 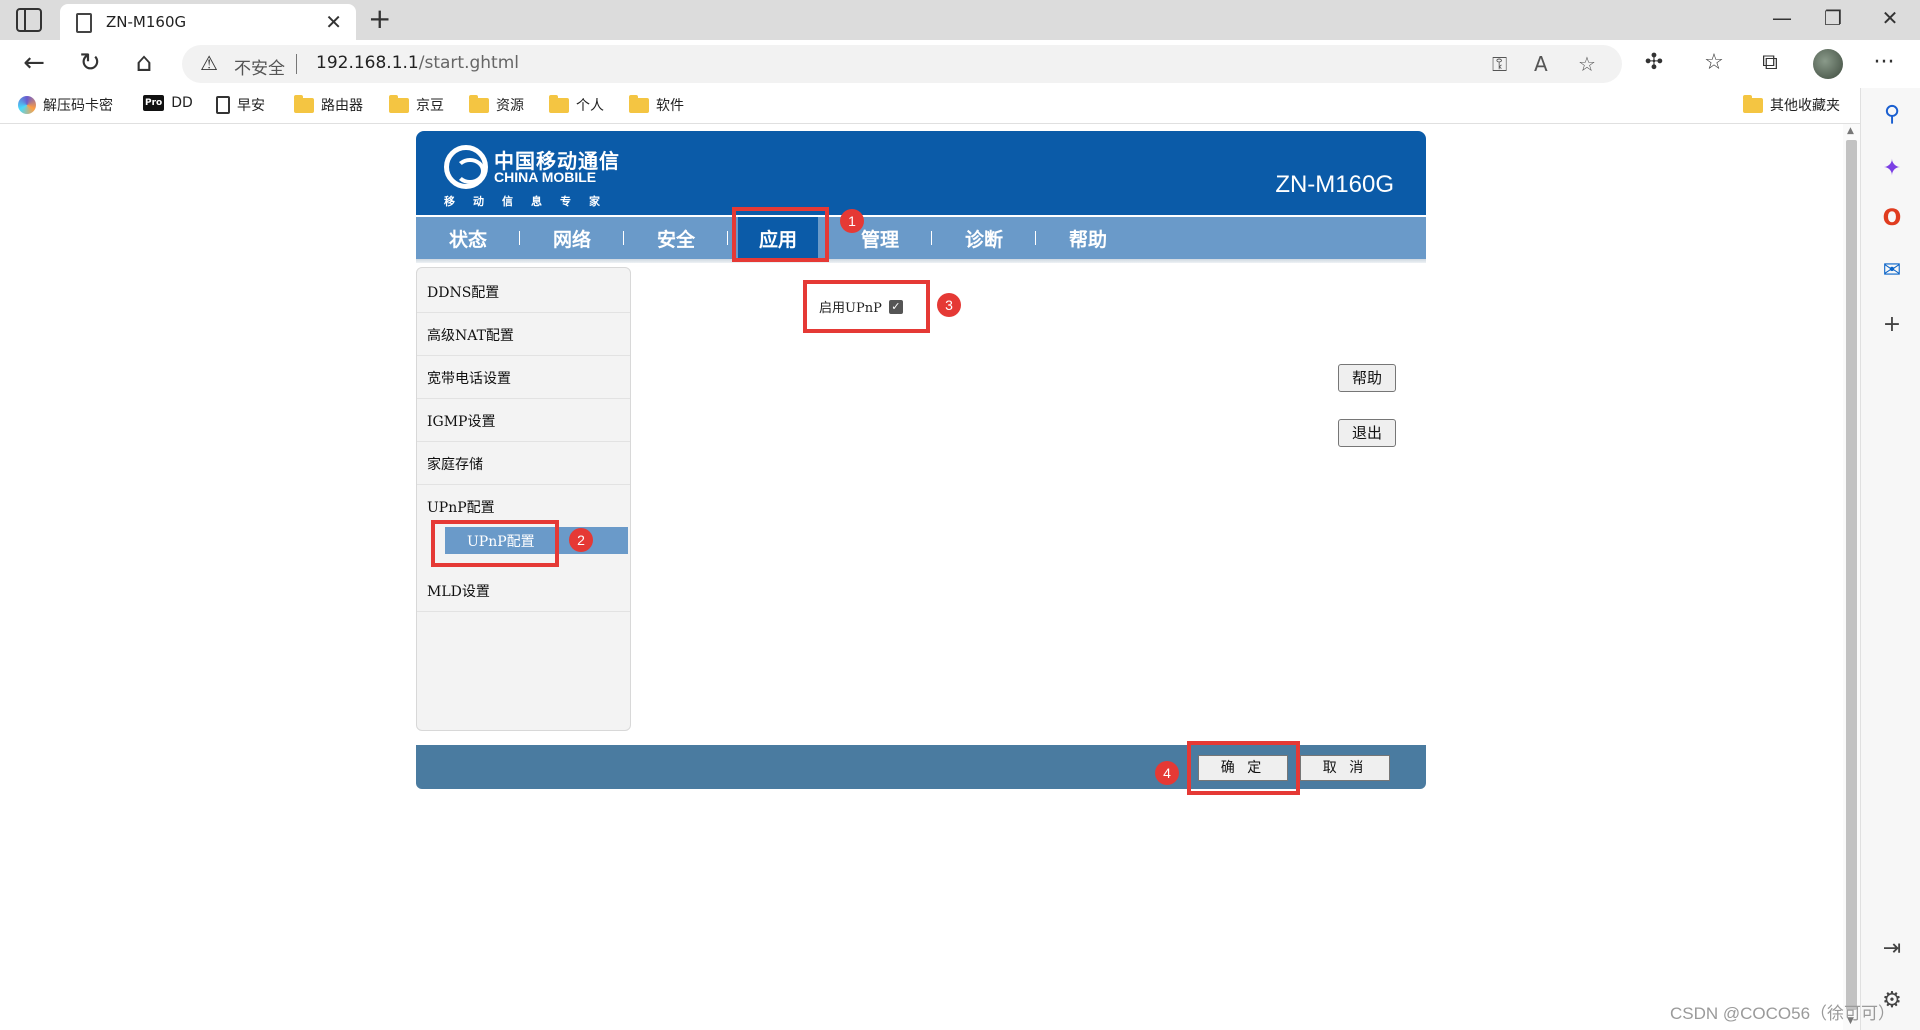 What do you see at coordinates (469, 378) in the screenshot?
I see `menu-voip: 宽带电话设置` at bounding box center [469, 378].